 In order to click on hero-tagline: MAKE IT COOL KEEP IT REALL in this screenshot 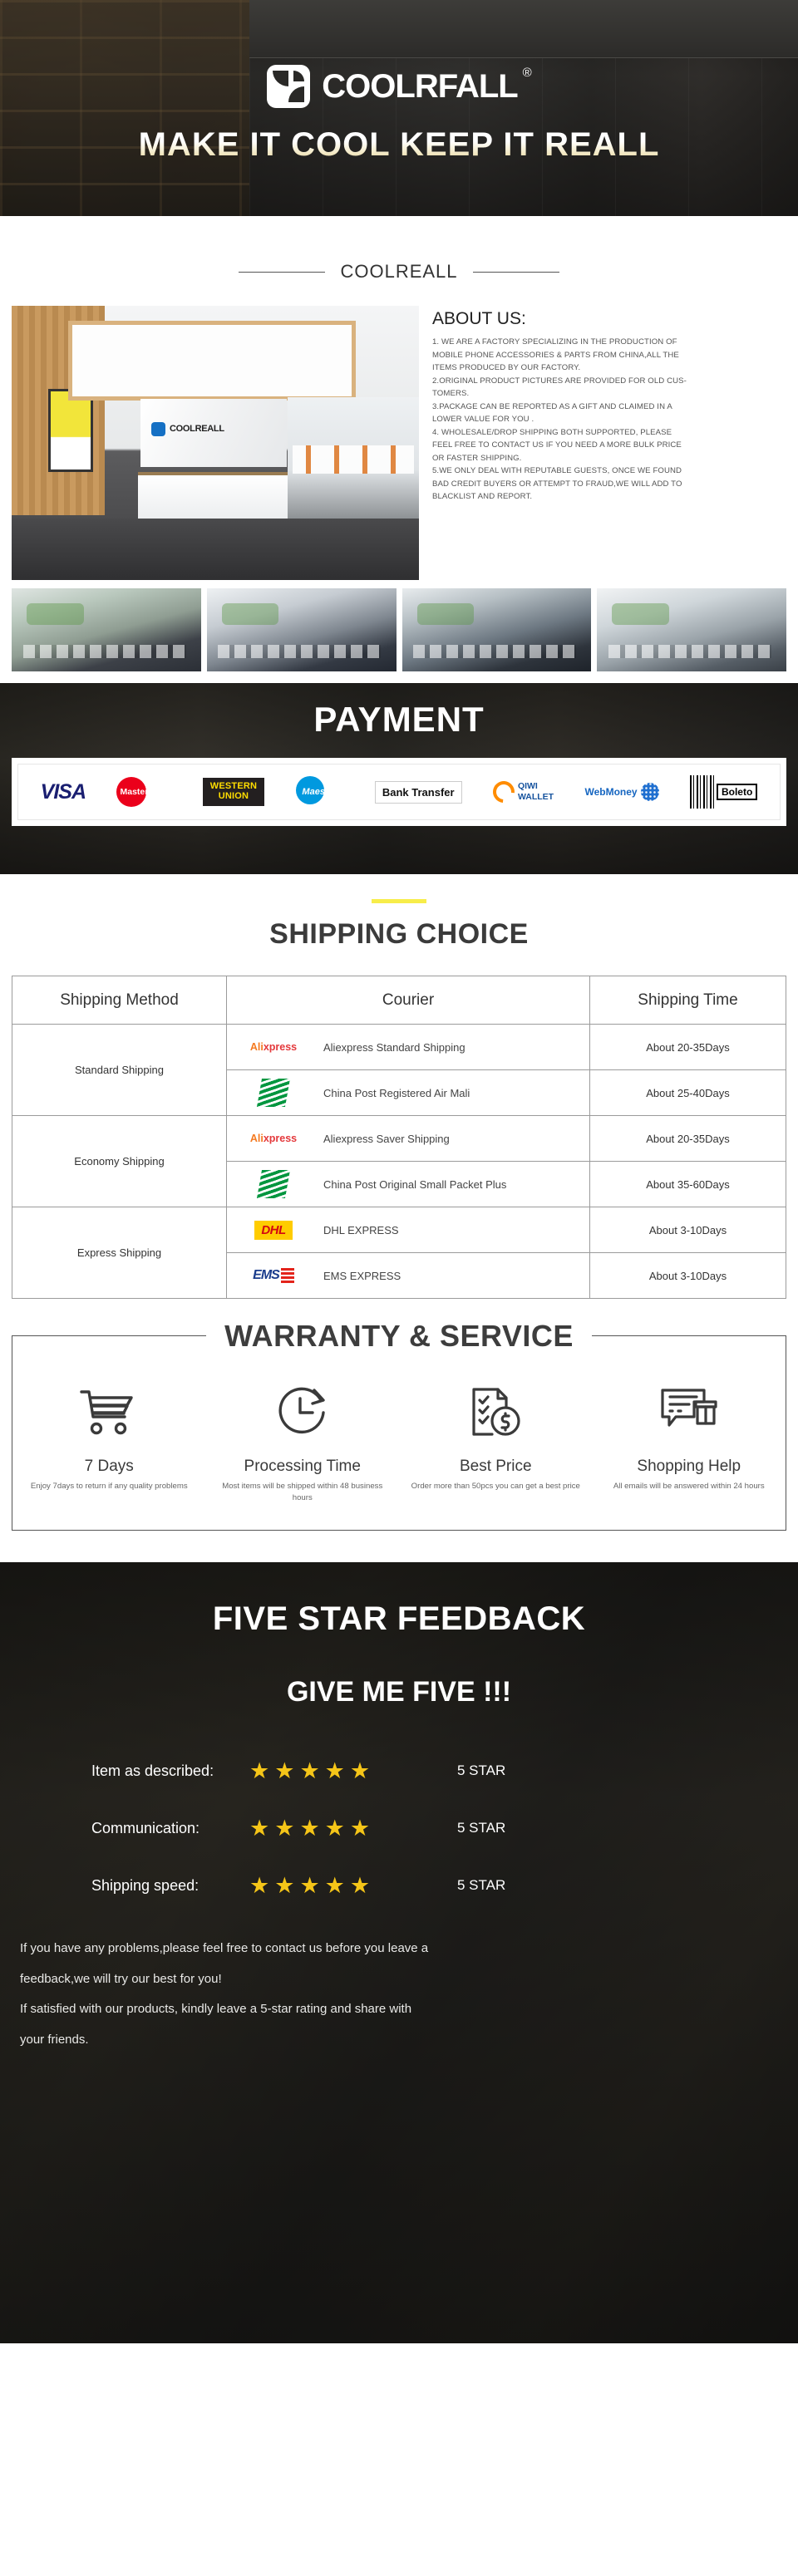, I will do `click(399, 144)`.